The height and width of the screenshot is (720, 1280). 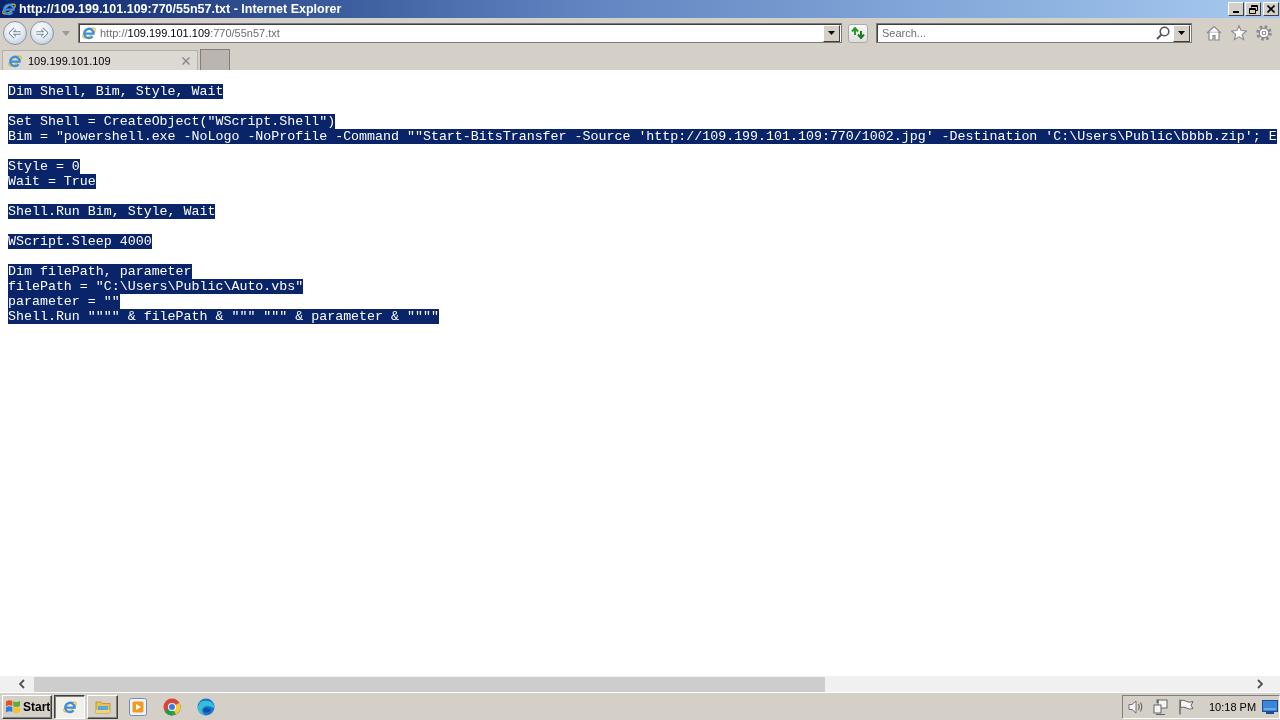 I want to click on folder-icon, so click(x=102, y=706).